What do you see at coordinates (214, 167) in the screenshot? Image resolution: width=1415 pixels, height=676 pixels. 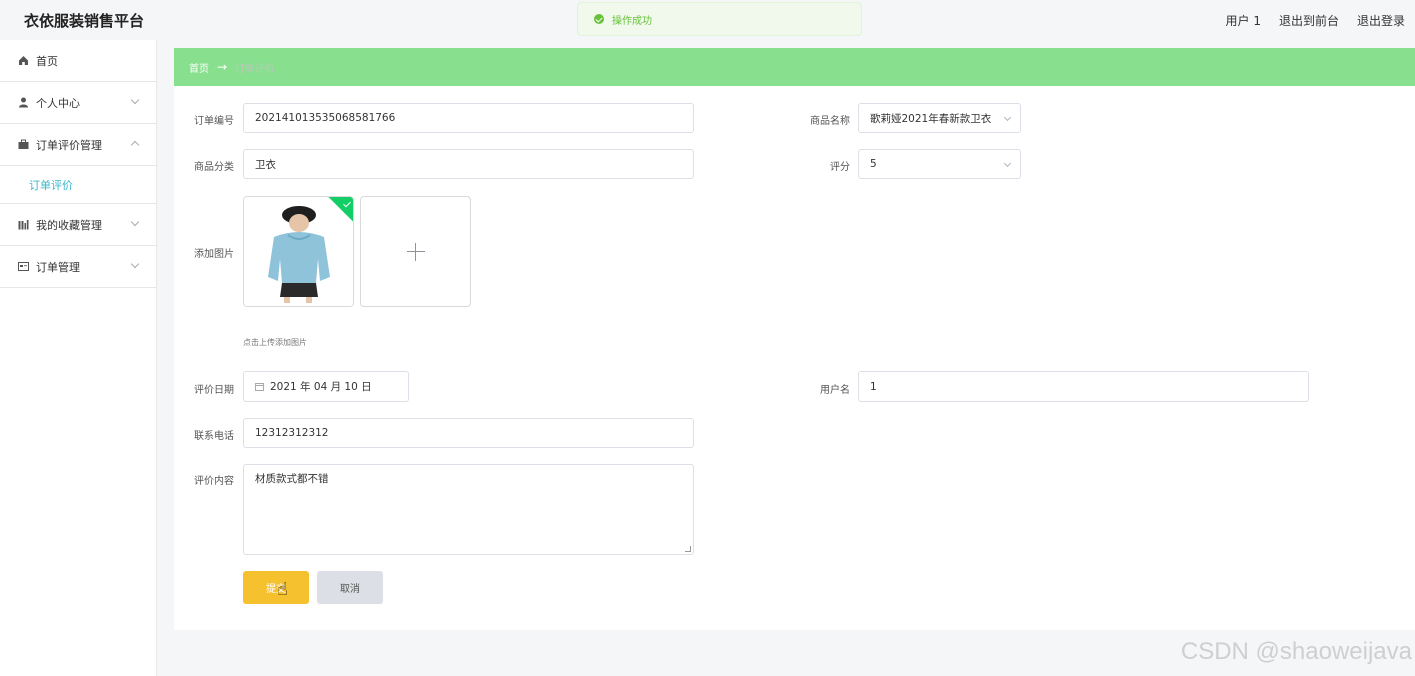 I see `category-label: 商品分类` at bounding box center [214, 167].